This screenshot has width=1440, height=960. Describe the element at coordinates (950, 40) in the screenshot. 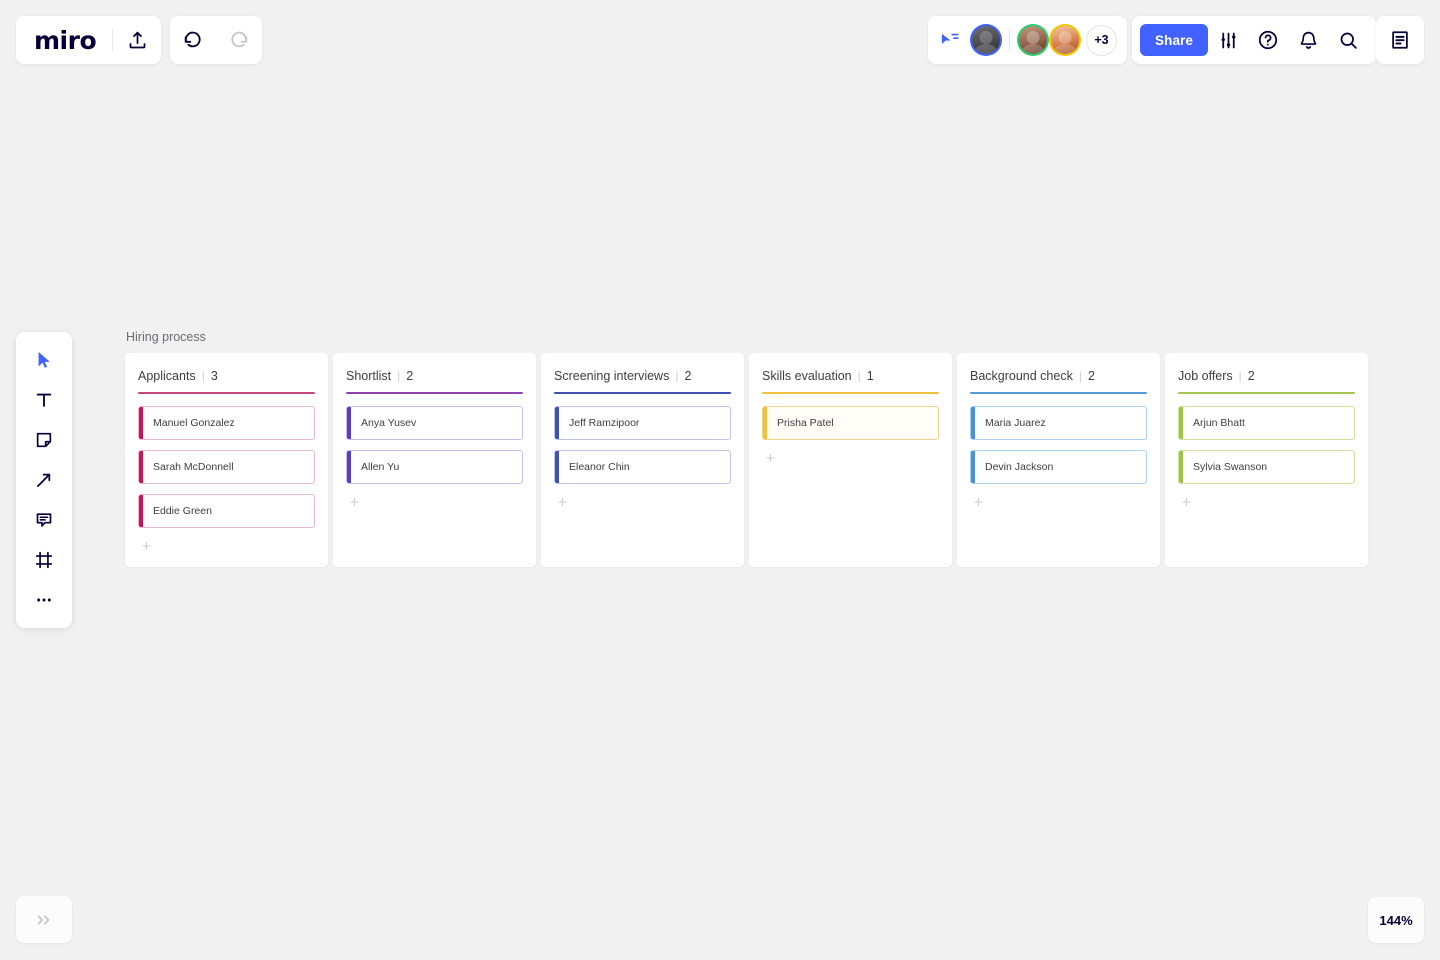

I see `cursor-share-button` at that location.